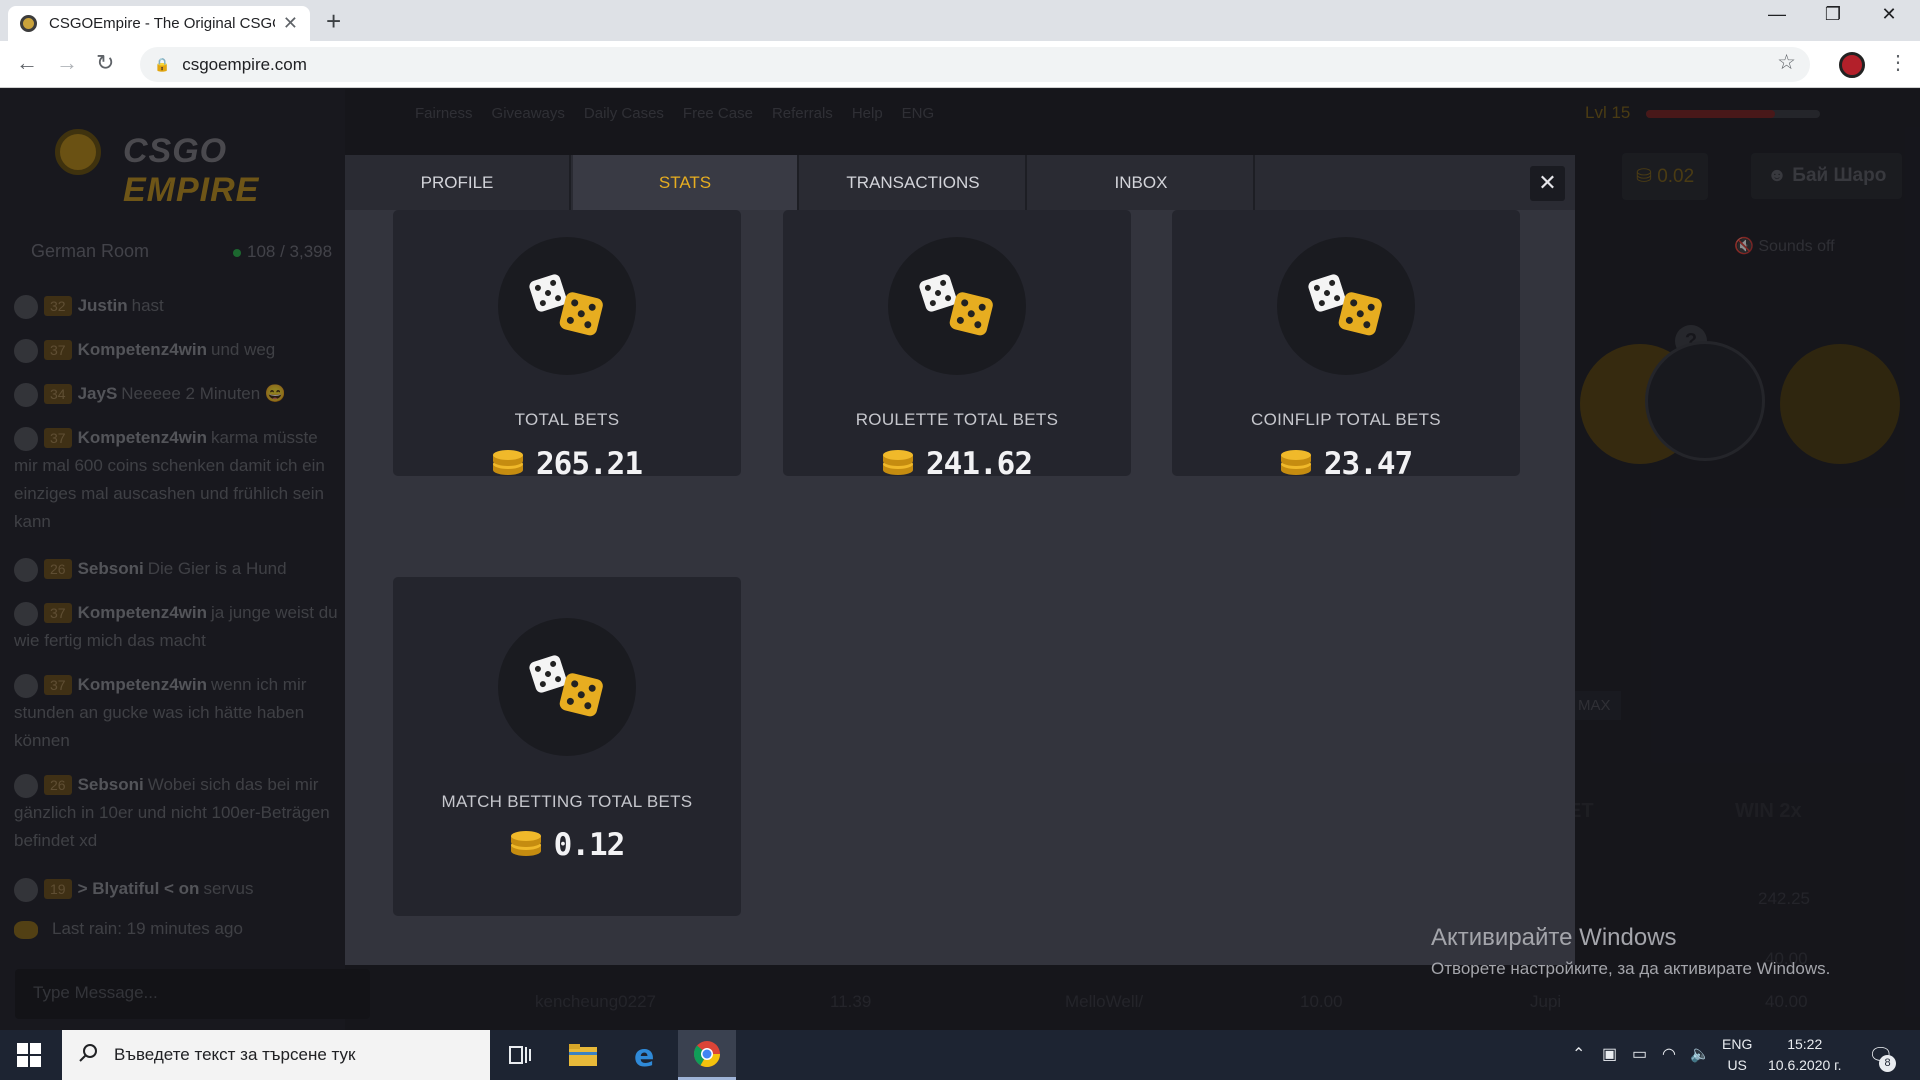 Image resolution: width=1920 pixels, height=1080 pixels. I want to click on stat-label: TOTAL BETS, so click(567, 419).